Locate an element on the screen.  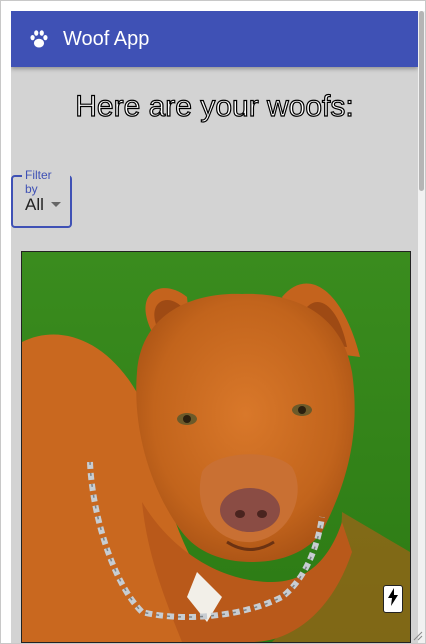
filter-label: Filter by is located at coordinates (46, 182).